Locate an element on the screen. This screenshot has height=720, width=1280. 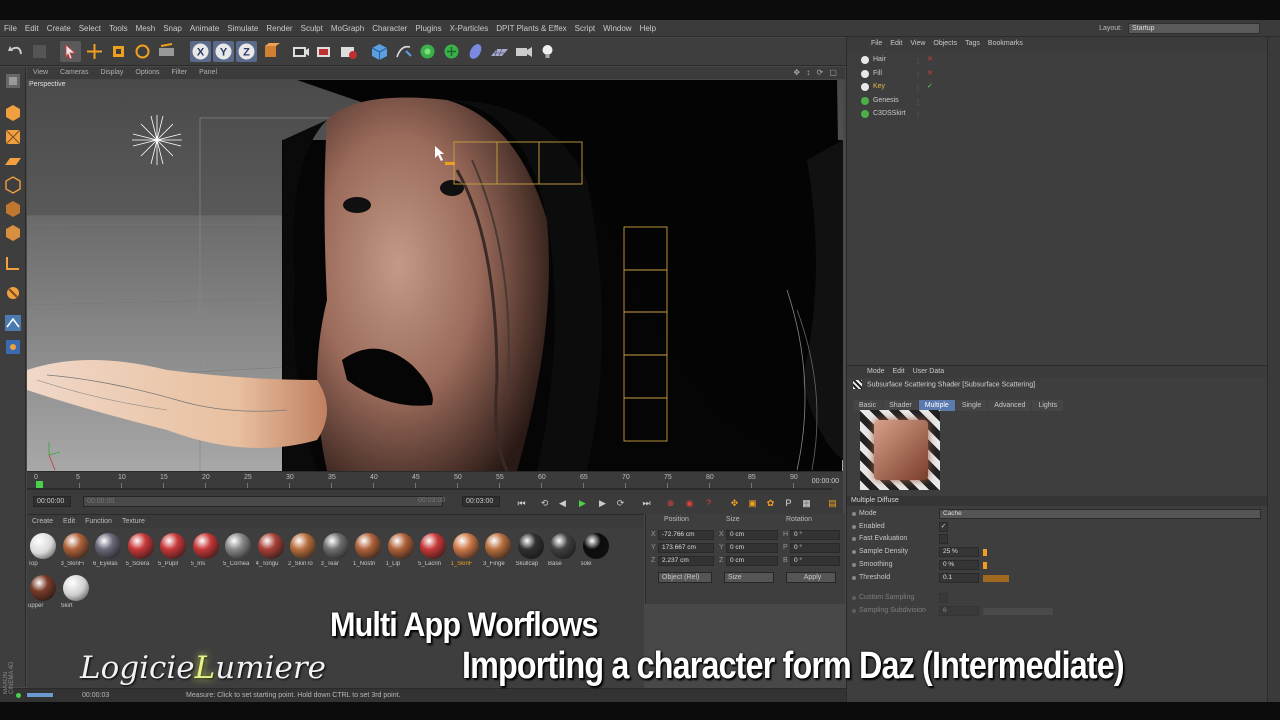
menu-item: Snap is located at coordinates (172, 28).